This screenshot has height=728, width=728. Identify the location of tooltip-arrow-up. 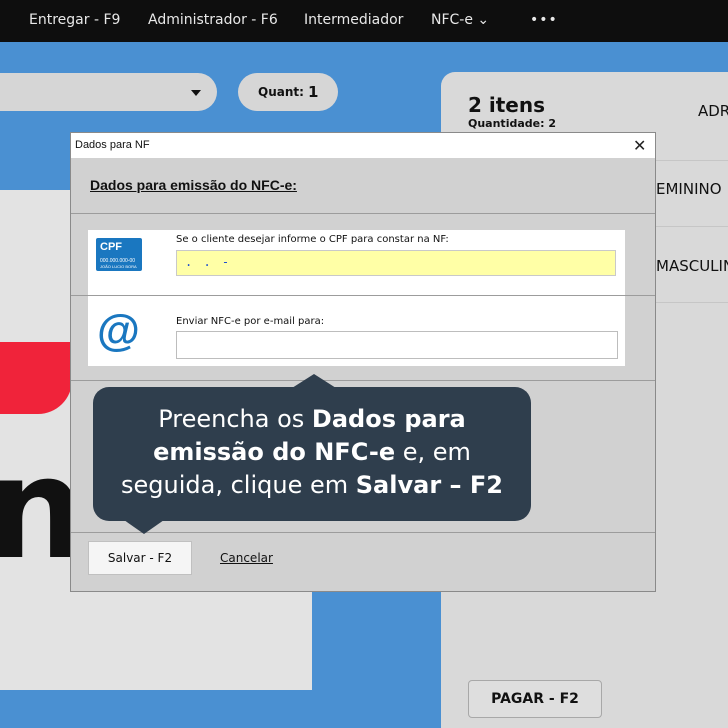
(314, 381).